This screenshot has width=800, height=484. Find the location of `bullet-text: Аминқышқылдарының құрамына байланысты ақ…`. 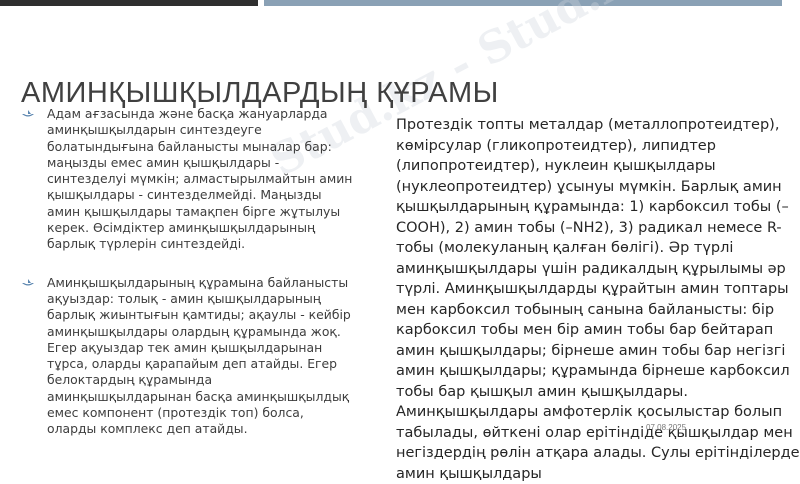

bullet-text: Аминқышқылдарының құрамына байланысты ақ… is located at coordinates (199, 355).